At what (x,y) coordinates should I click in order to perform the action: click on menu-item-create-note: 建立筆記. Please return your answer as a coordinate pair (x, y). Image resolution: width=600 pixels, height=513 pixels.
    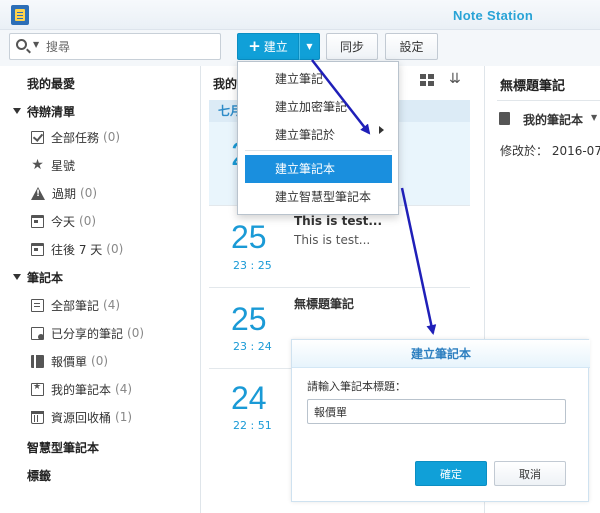
    Looking at the image, I should click on (318, 79).